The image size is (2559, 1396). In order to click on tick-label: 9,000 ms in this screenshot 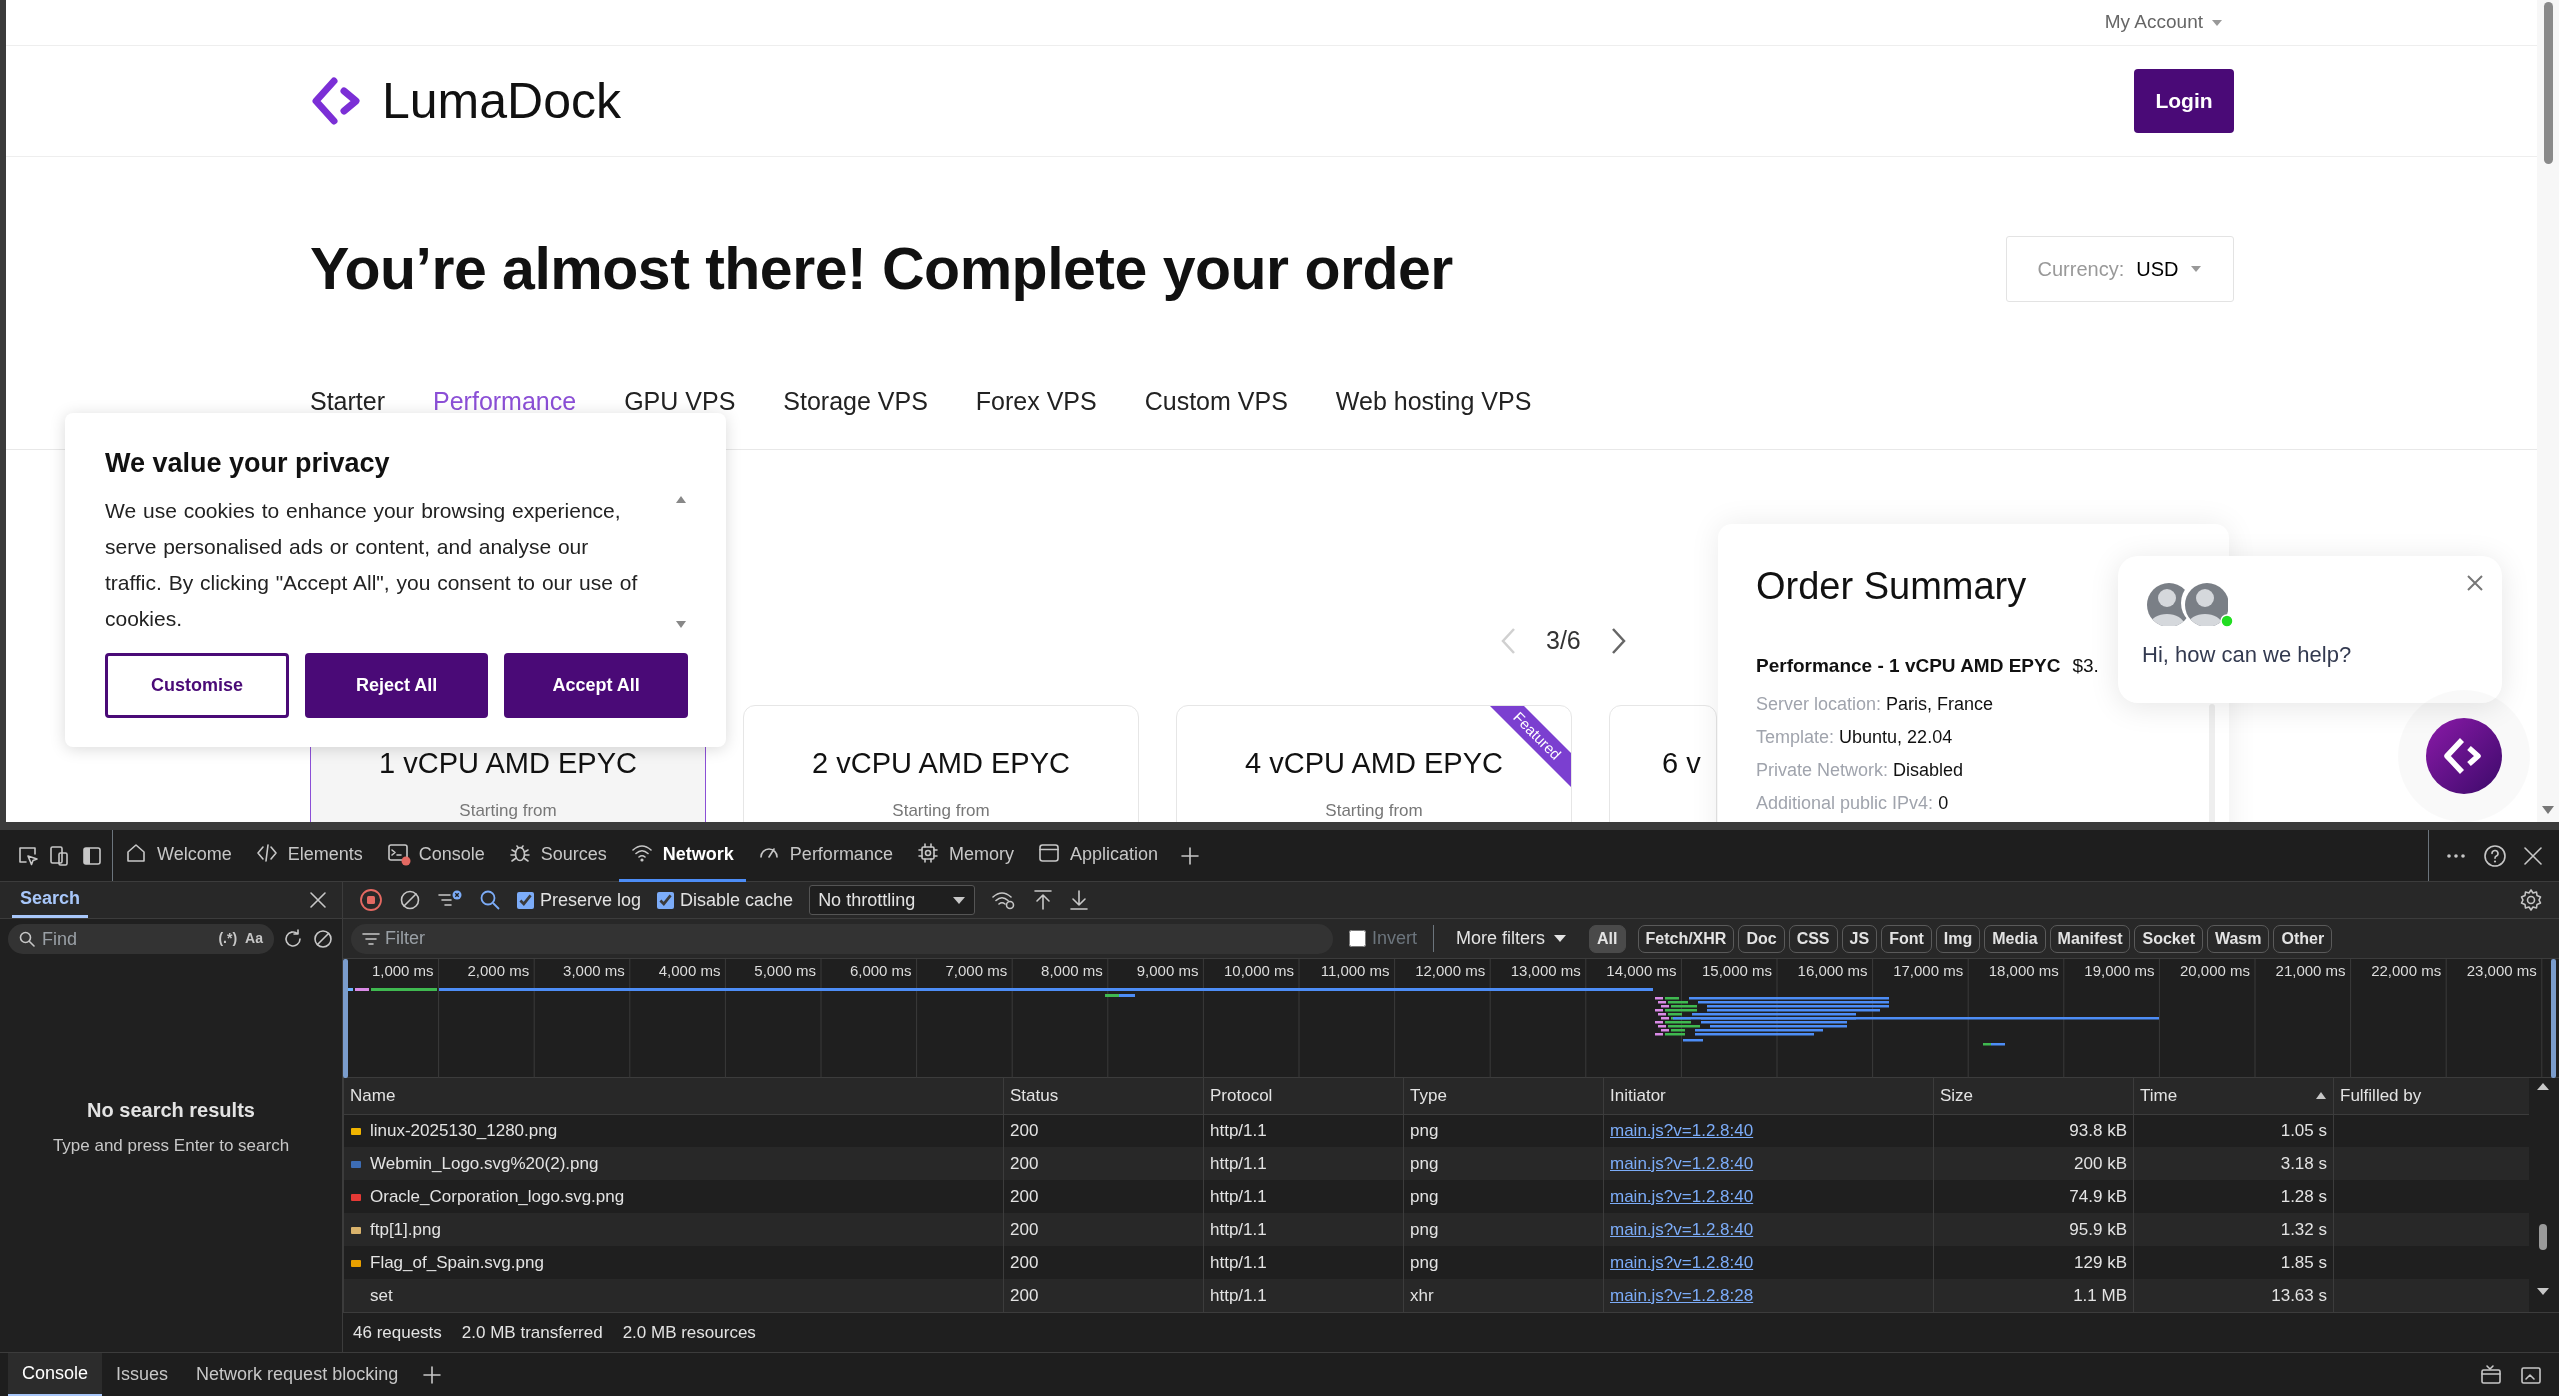, I will do `click(1167, 970)`.